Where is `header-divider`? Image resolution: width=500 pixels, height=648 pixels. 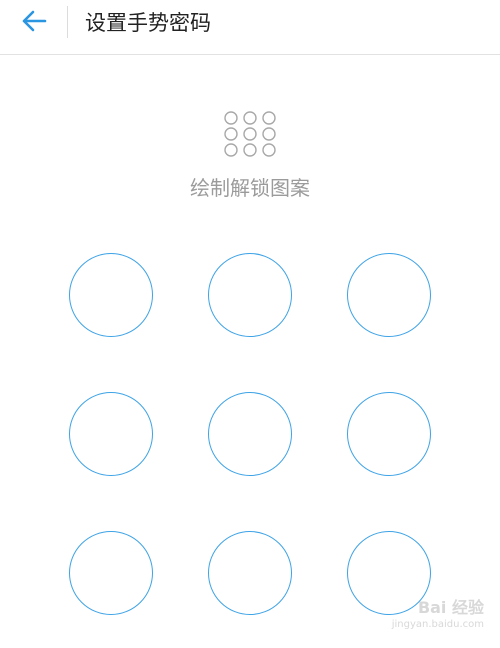 header-divider is located at coordinates (67, 22).